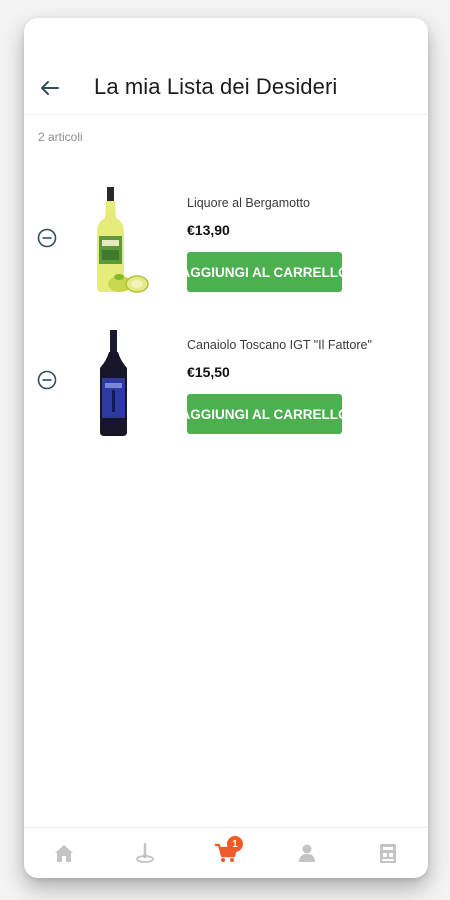 The height and width of the screenshot is (900, 450). Describe the element at coordinates (123, 240) in the screenshot. I see `product-image-bergamot-liqueur` at that location.